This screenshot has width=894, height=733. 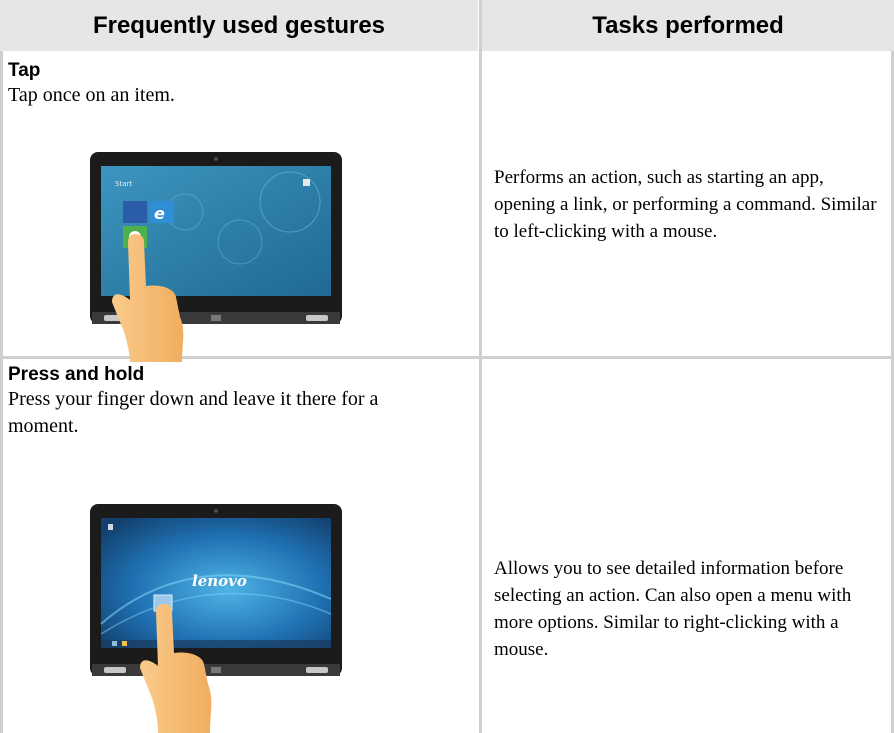 What do you see at coordinates (219, 581) in the screenshot?
I see `screen-lenovo-logo: lenovo` at bounding box center [219, 581].